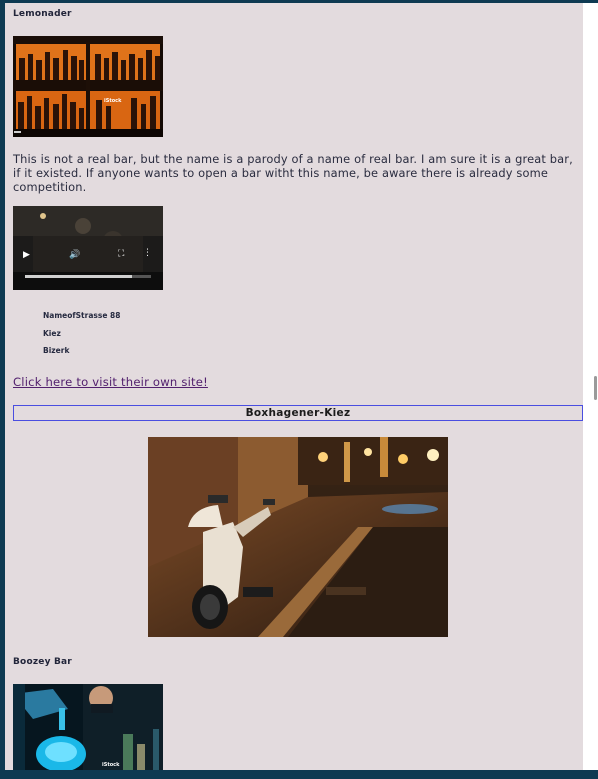 The width and height of the screenshot is (598, 779). I want to click on volume-icon: 🔊, so click(74, 255).